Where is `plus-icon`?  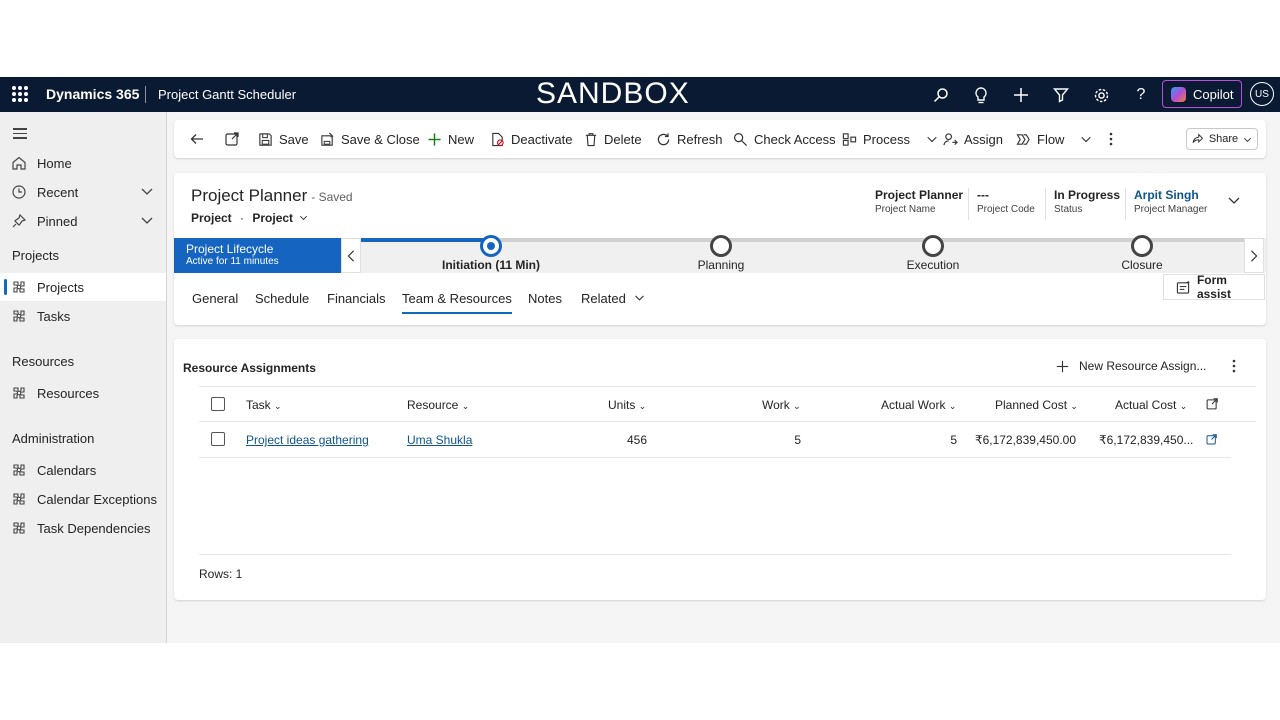 plus-icon is located at coordinates (1021, 95).